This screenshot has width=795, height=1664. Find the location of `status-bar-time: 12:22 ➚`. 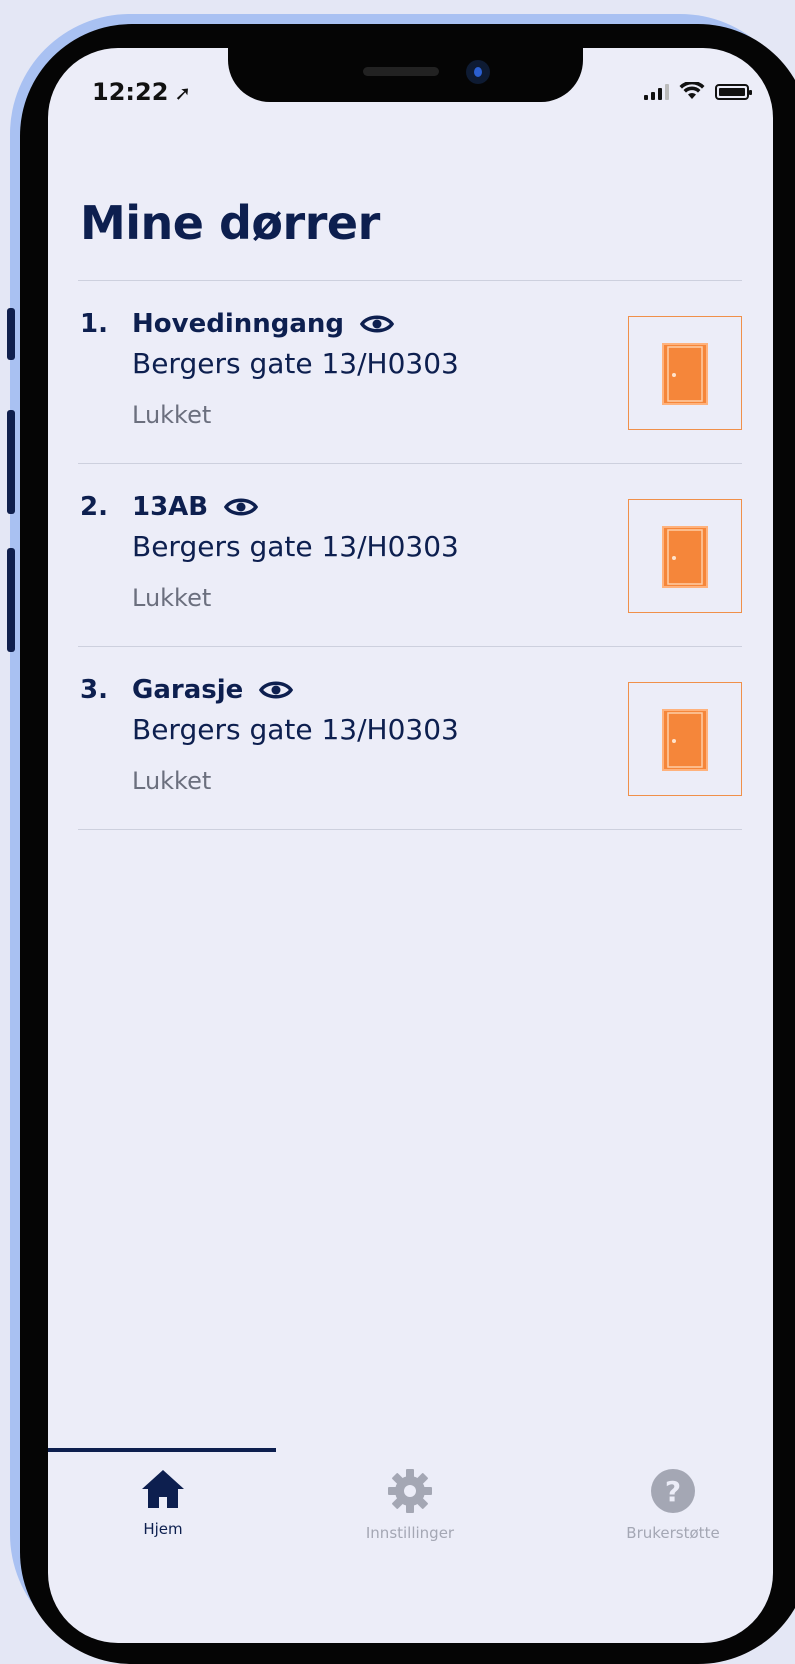

status-bar-time: 12:22 ➚ is located at coordinates (141, 92).